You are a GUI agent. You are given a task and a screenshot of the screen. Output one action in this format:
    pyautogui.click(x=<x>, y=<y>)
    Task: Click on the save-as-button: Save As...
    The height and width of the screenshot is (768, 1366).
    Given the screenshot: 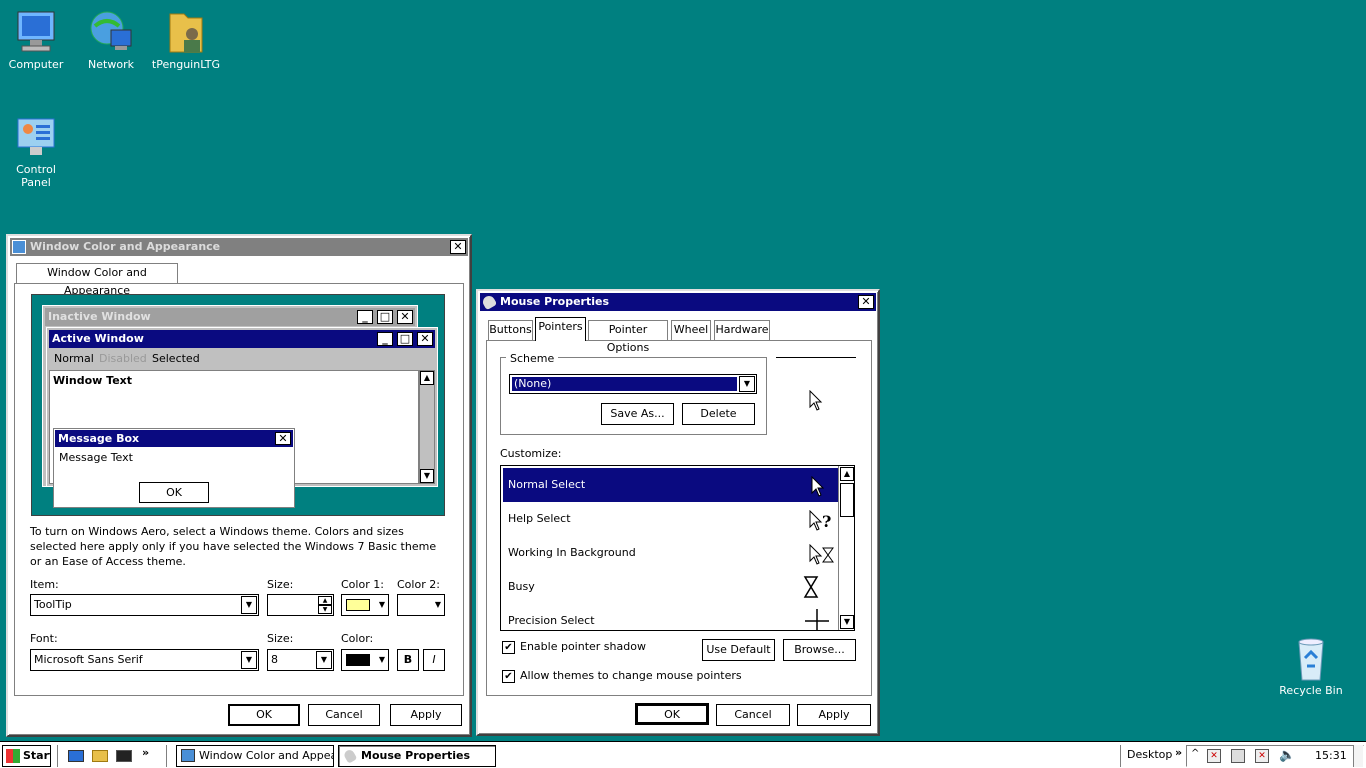 What is the action you would take?
    pyautogui.click(x=637, y=414)
    